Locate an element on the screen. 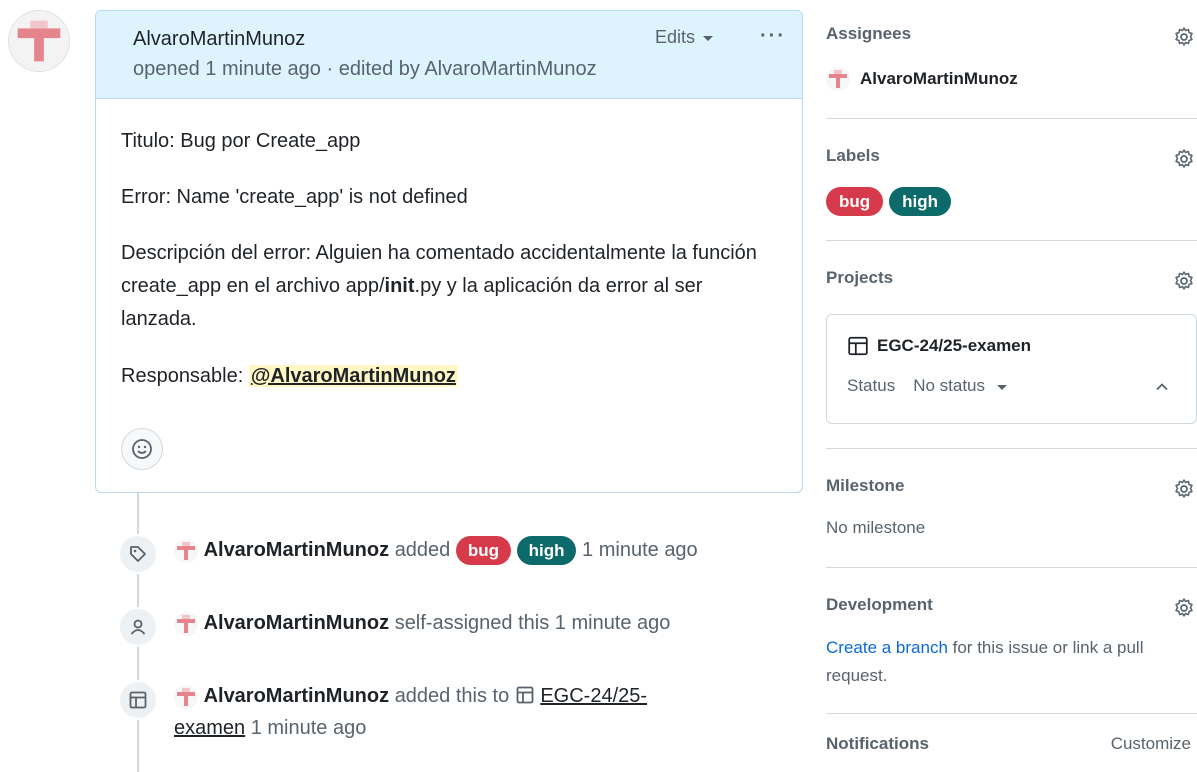 The width and height of the screenshot is (1197, 772). project-card: EGC-24/25-examen Status No status is located at coordinates (1011, 369).